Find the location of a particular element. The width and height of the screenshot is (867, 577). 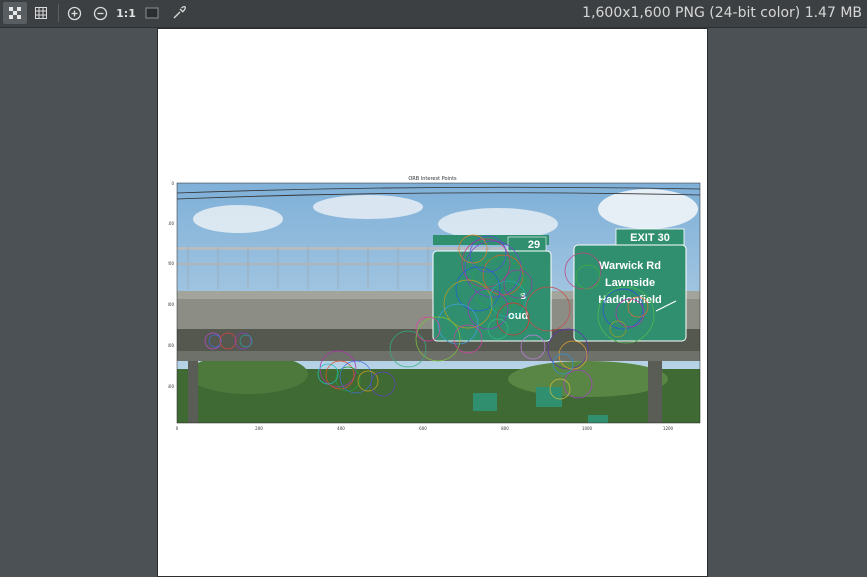

y-tick-100: 100 is located at coordinates (171, 223).